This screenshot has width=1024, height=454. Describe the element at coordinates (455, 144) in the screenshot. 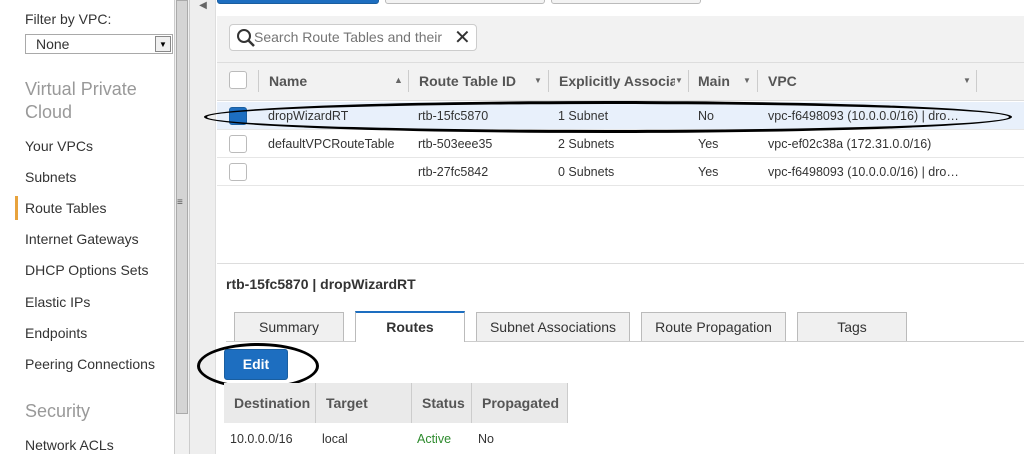

I see `cell-route-table-id: rtb-503eee35` at that location.